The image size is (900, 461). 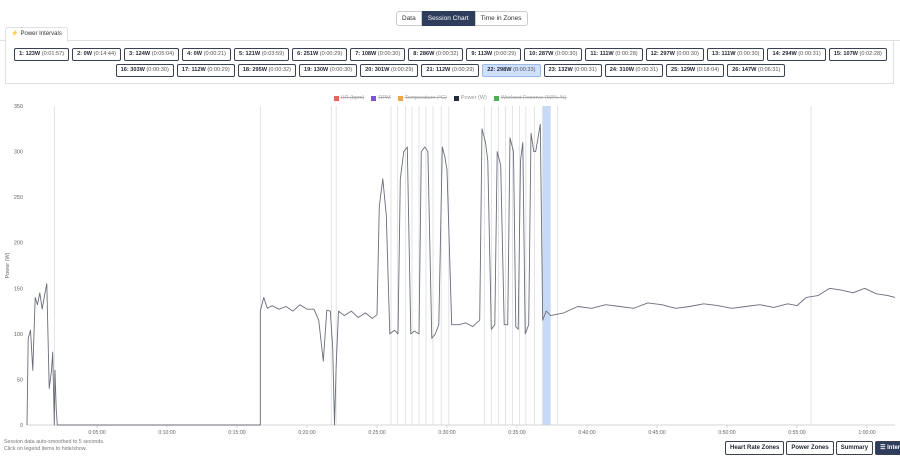 I want to click on interval-button-22: 22: 298W (0:00:33), so click(x=511, y=70).